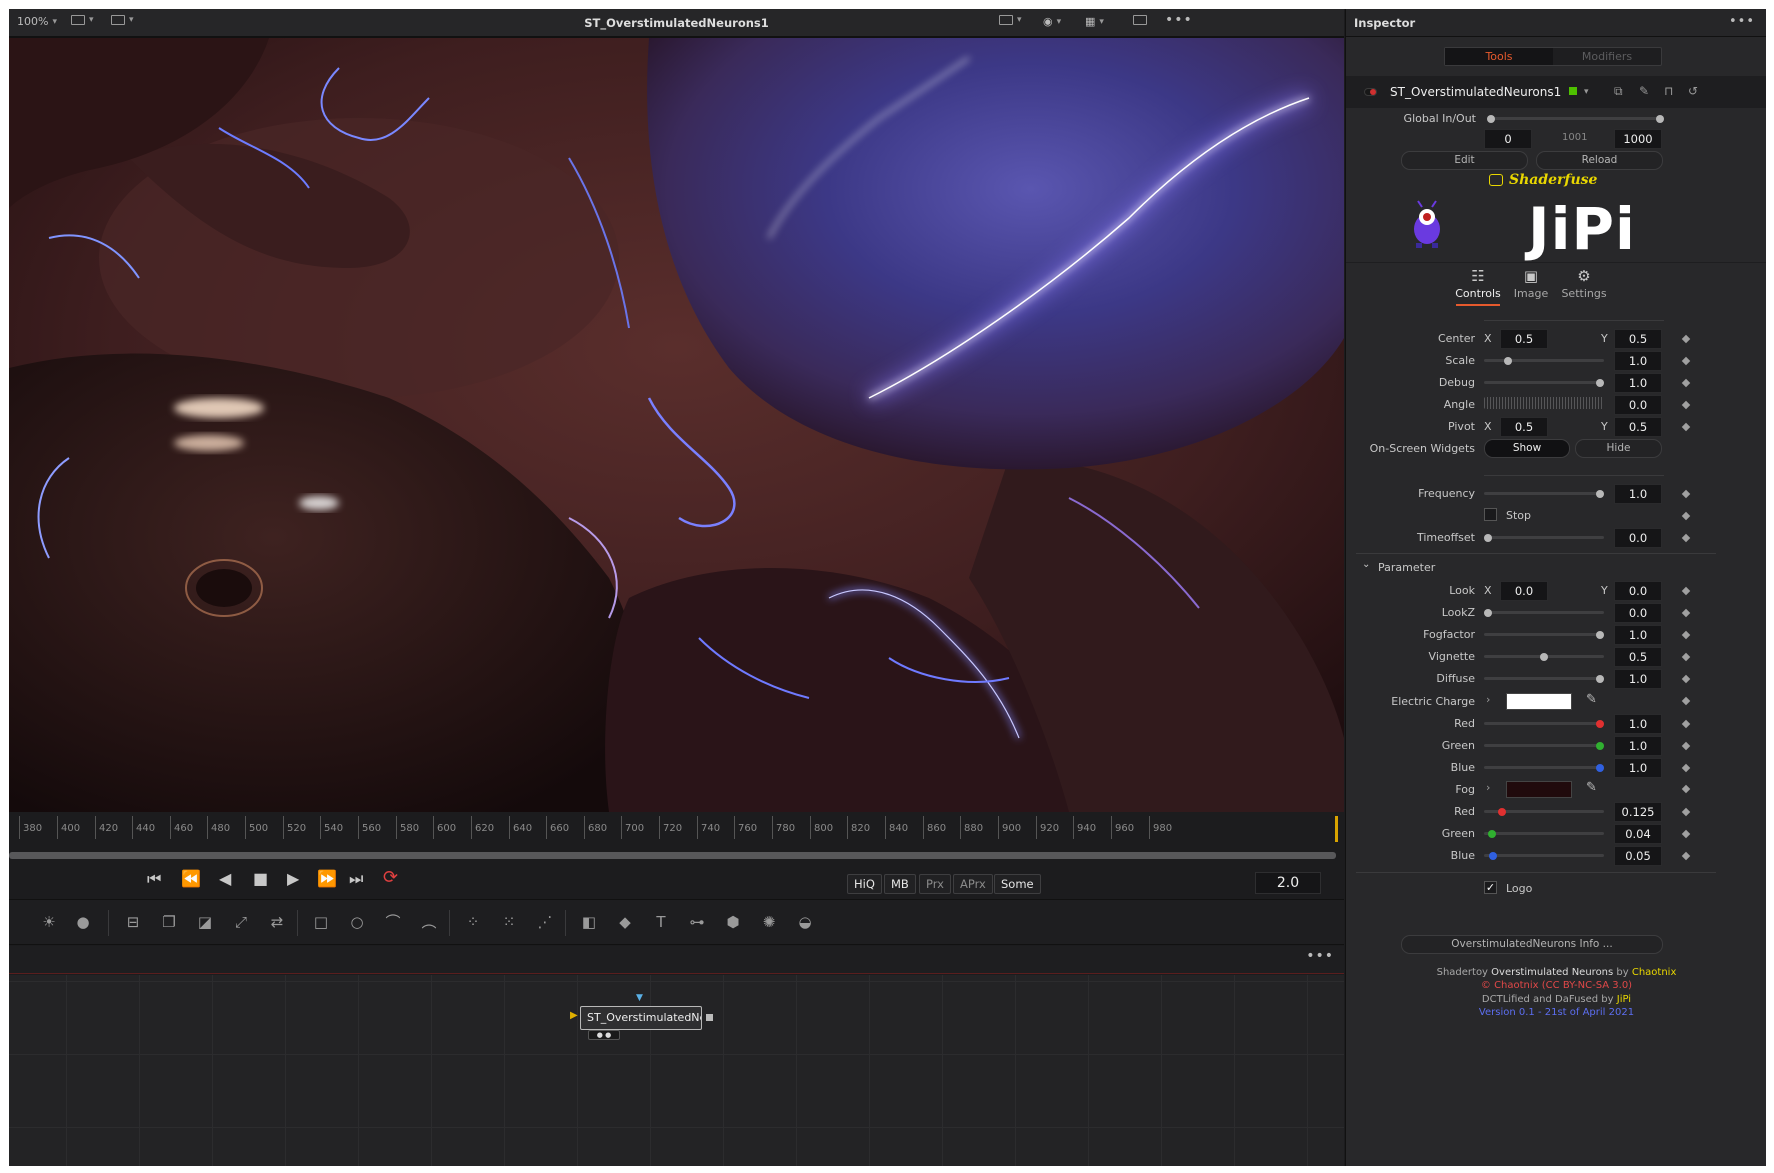  I want to click on node-editor: ▼ ▶ ST_OverstimulatedNe... ● ●, so click(676, 1070).